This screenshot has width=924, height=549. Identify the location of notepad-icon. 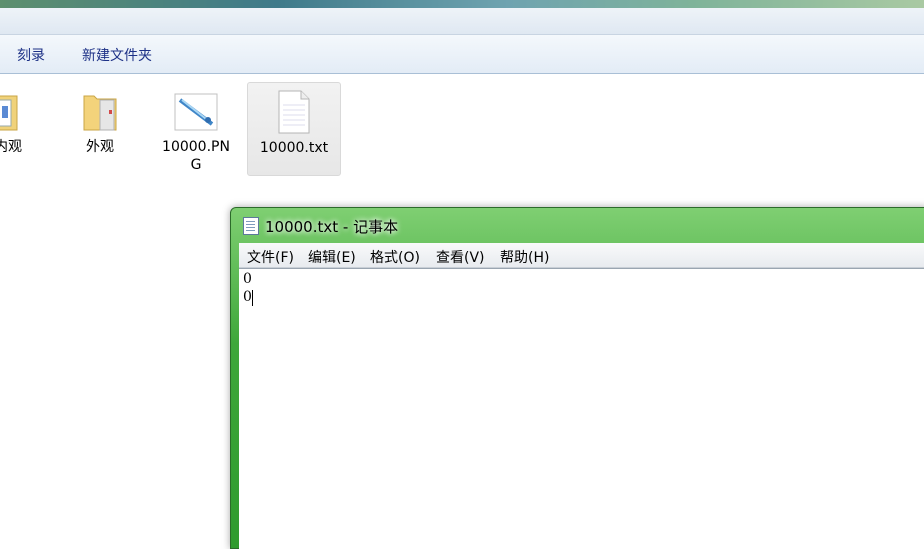
(251, 226).